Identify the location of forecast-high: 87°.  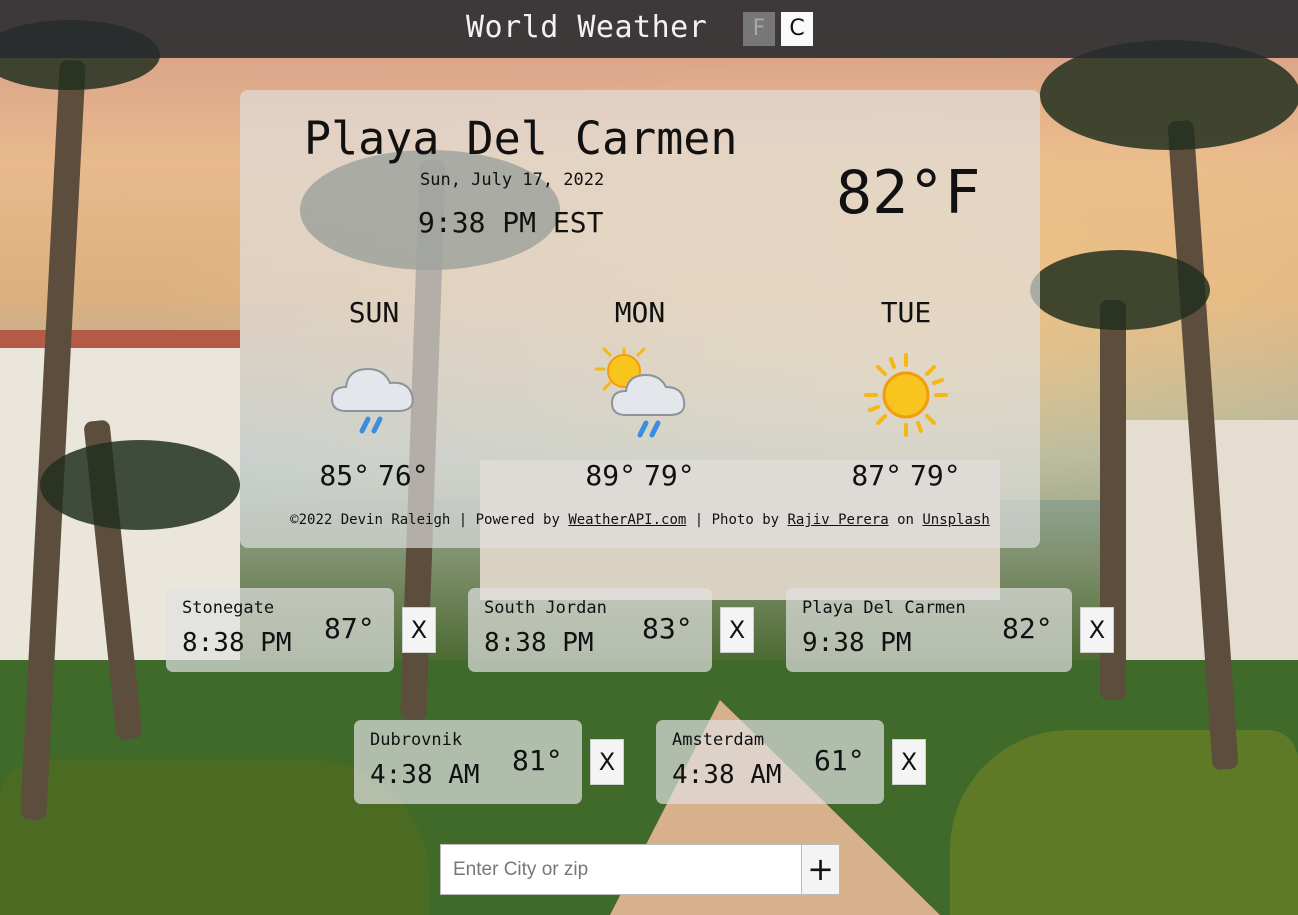
(876, 475).